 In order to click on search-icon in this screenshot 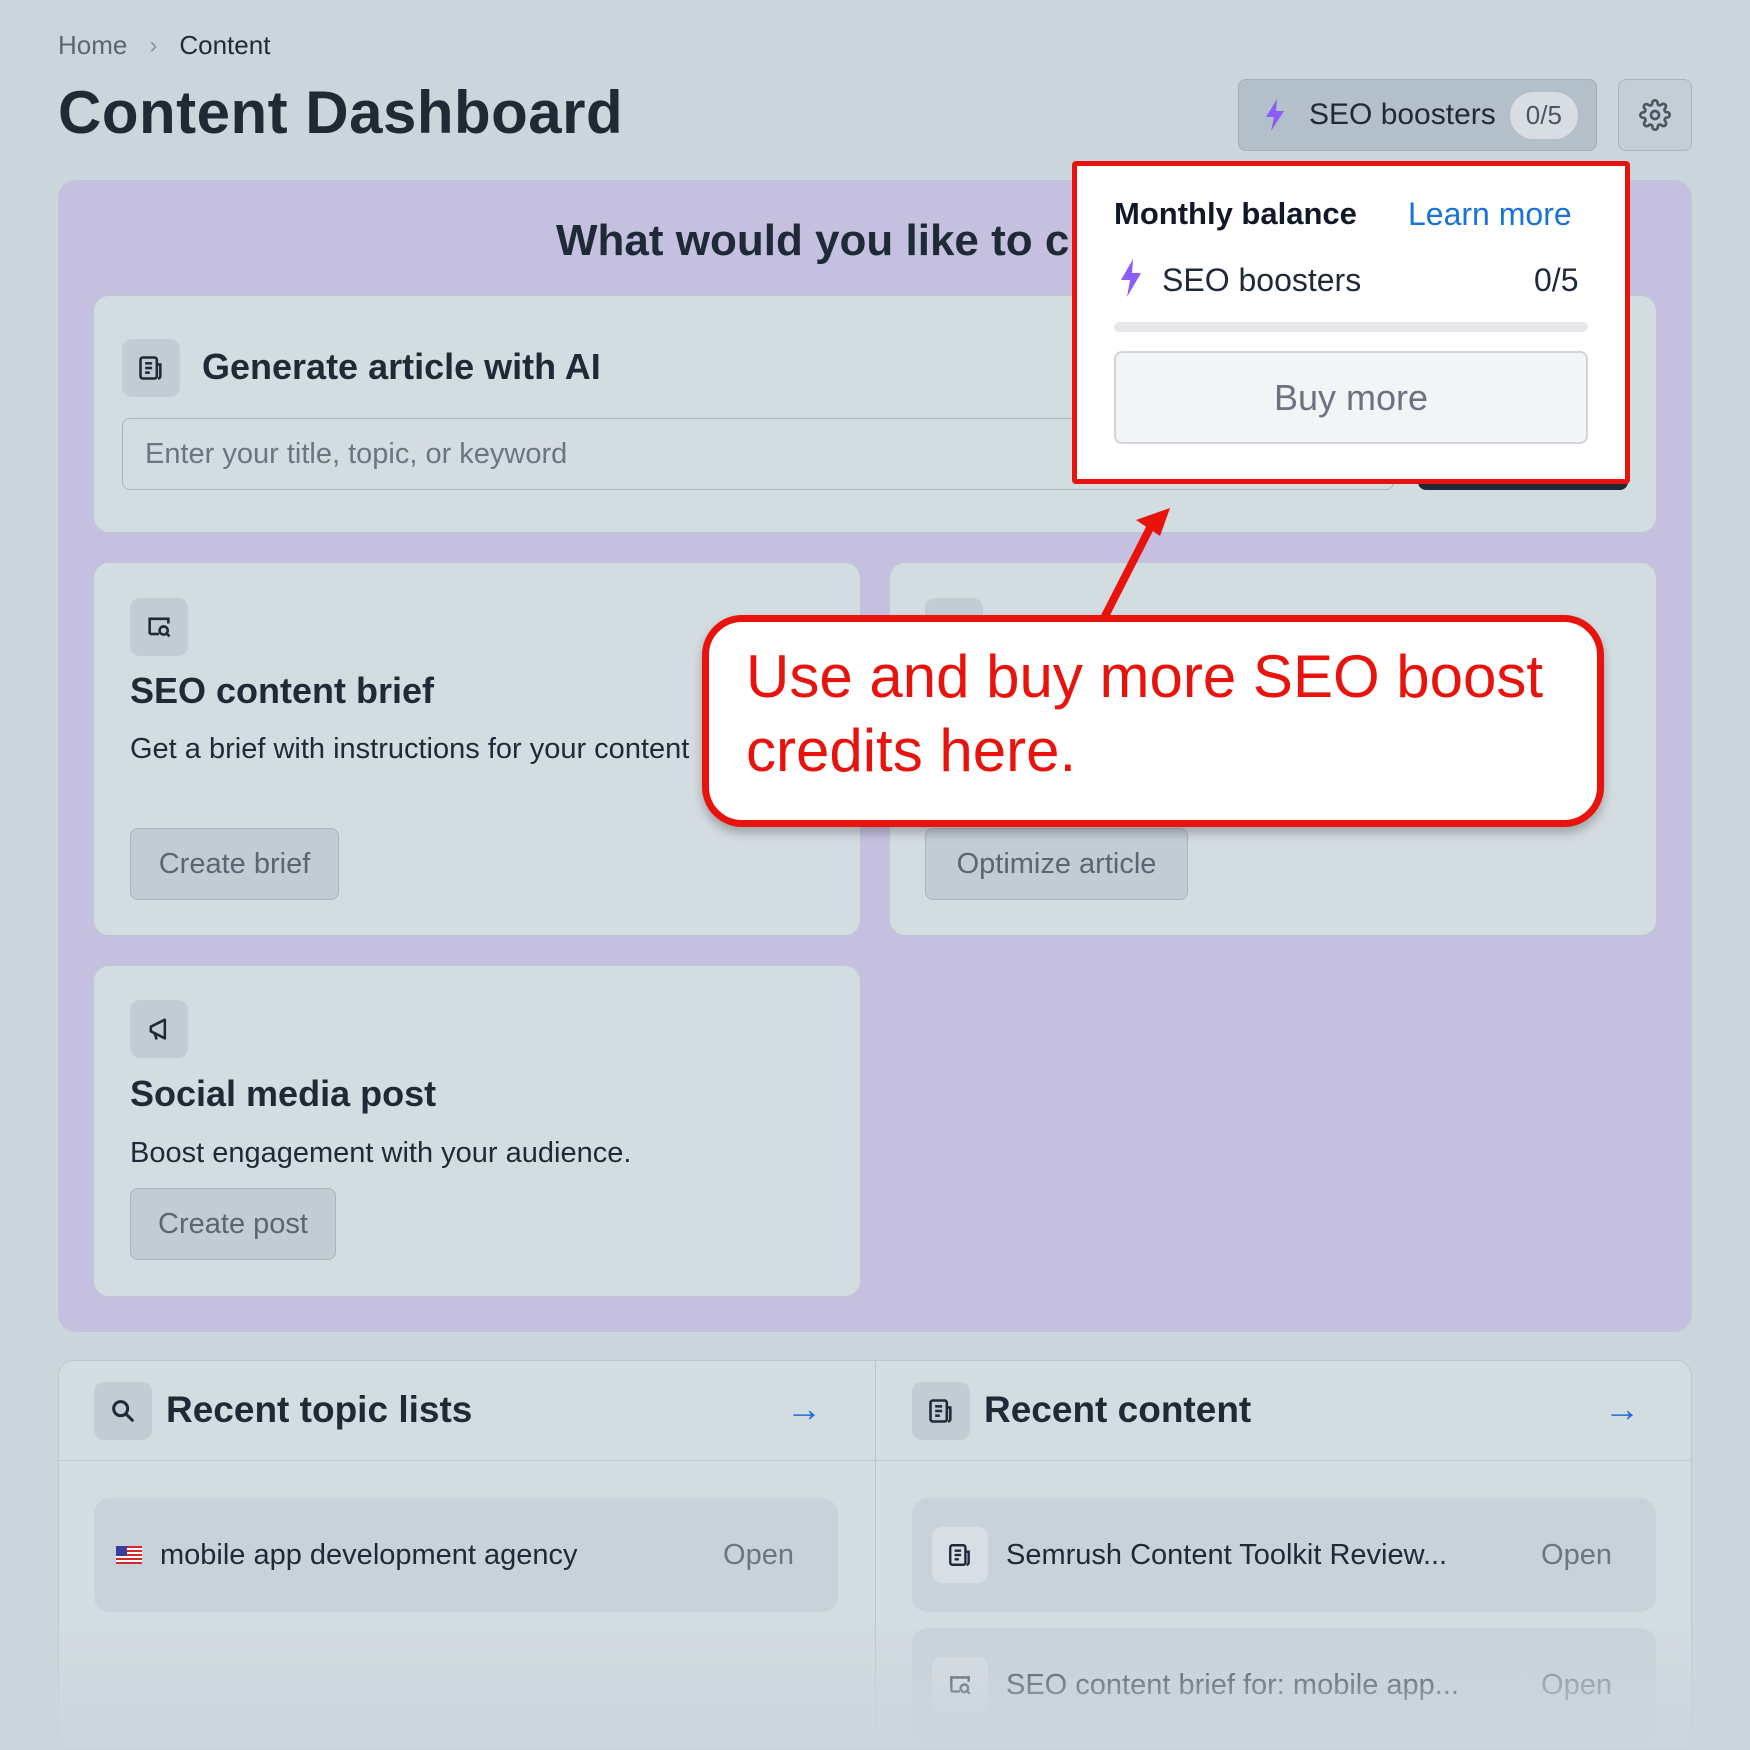, I will do `click(123, 1411)`.